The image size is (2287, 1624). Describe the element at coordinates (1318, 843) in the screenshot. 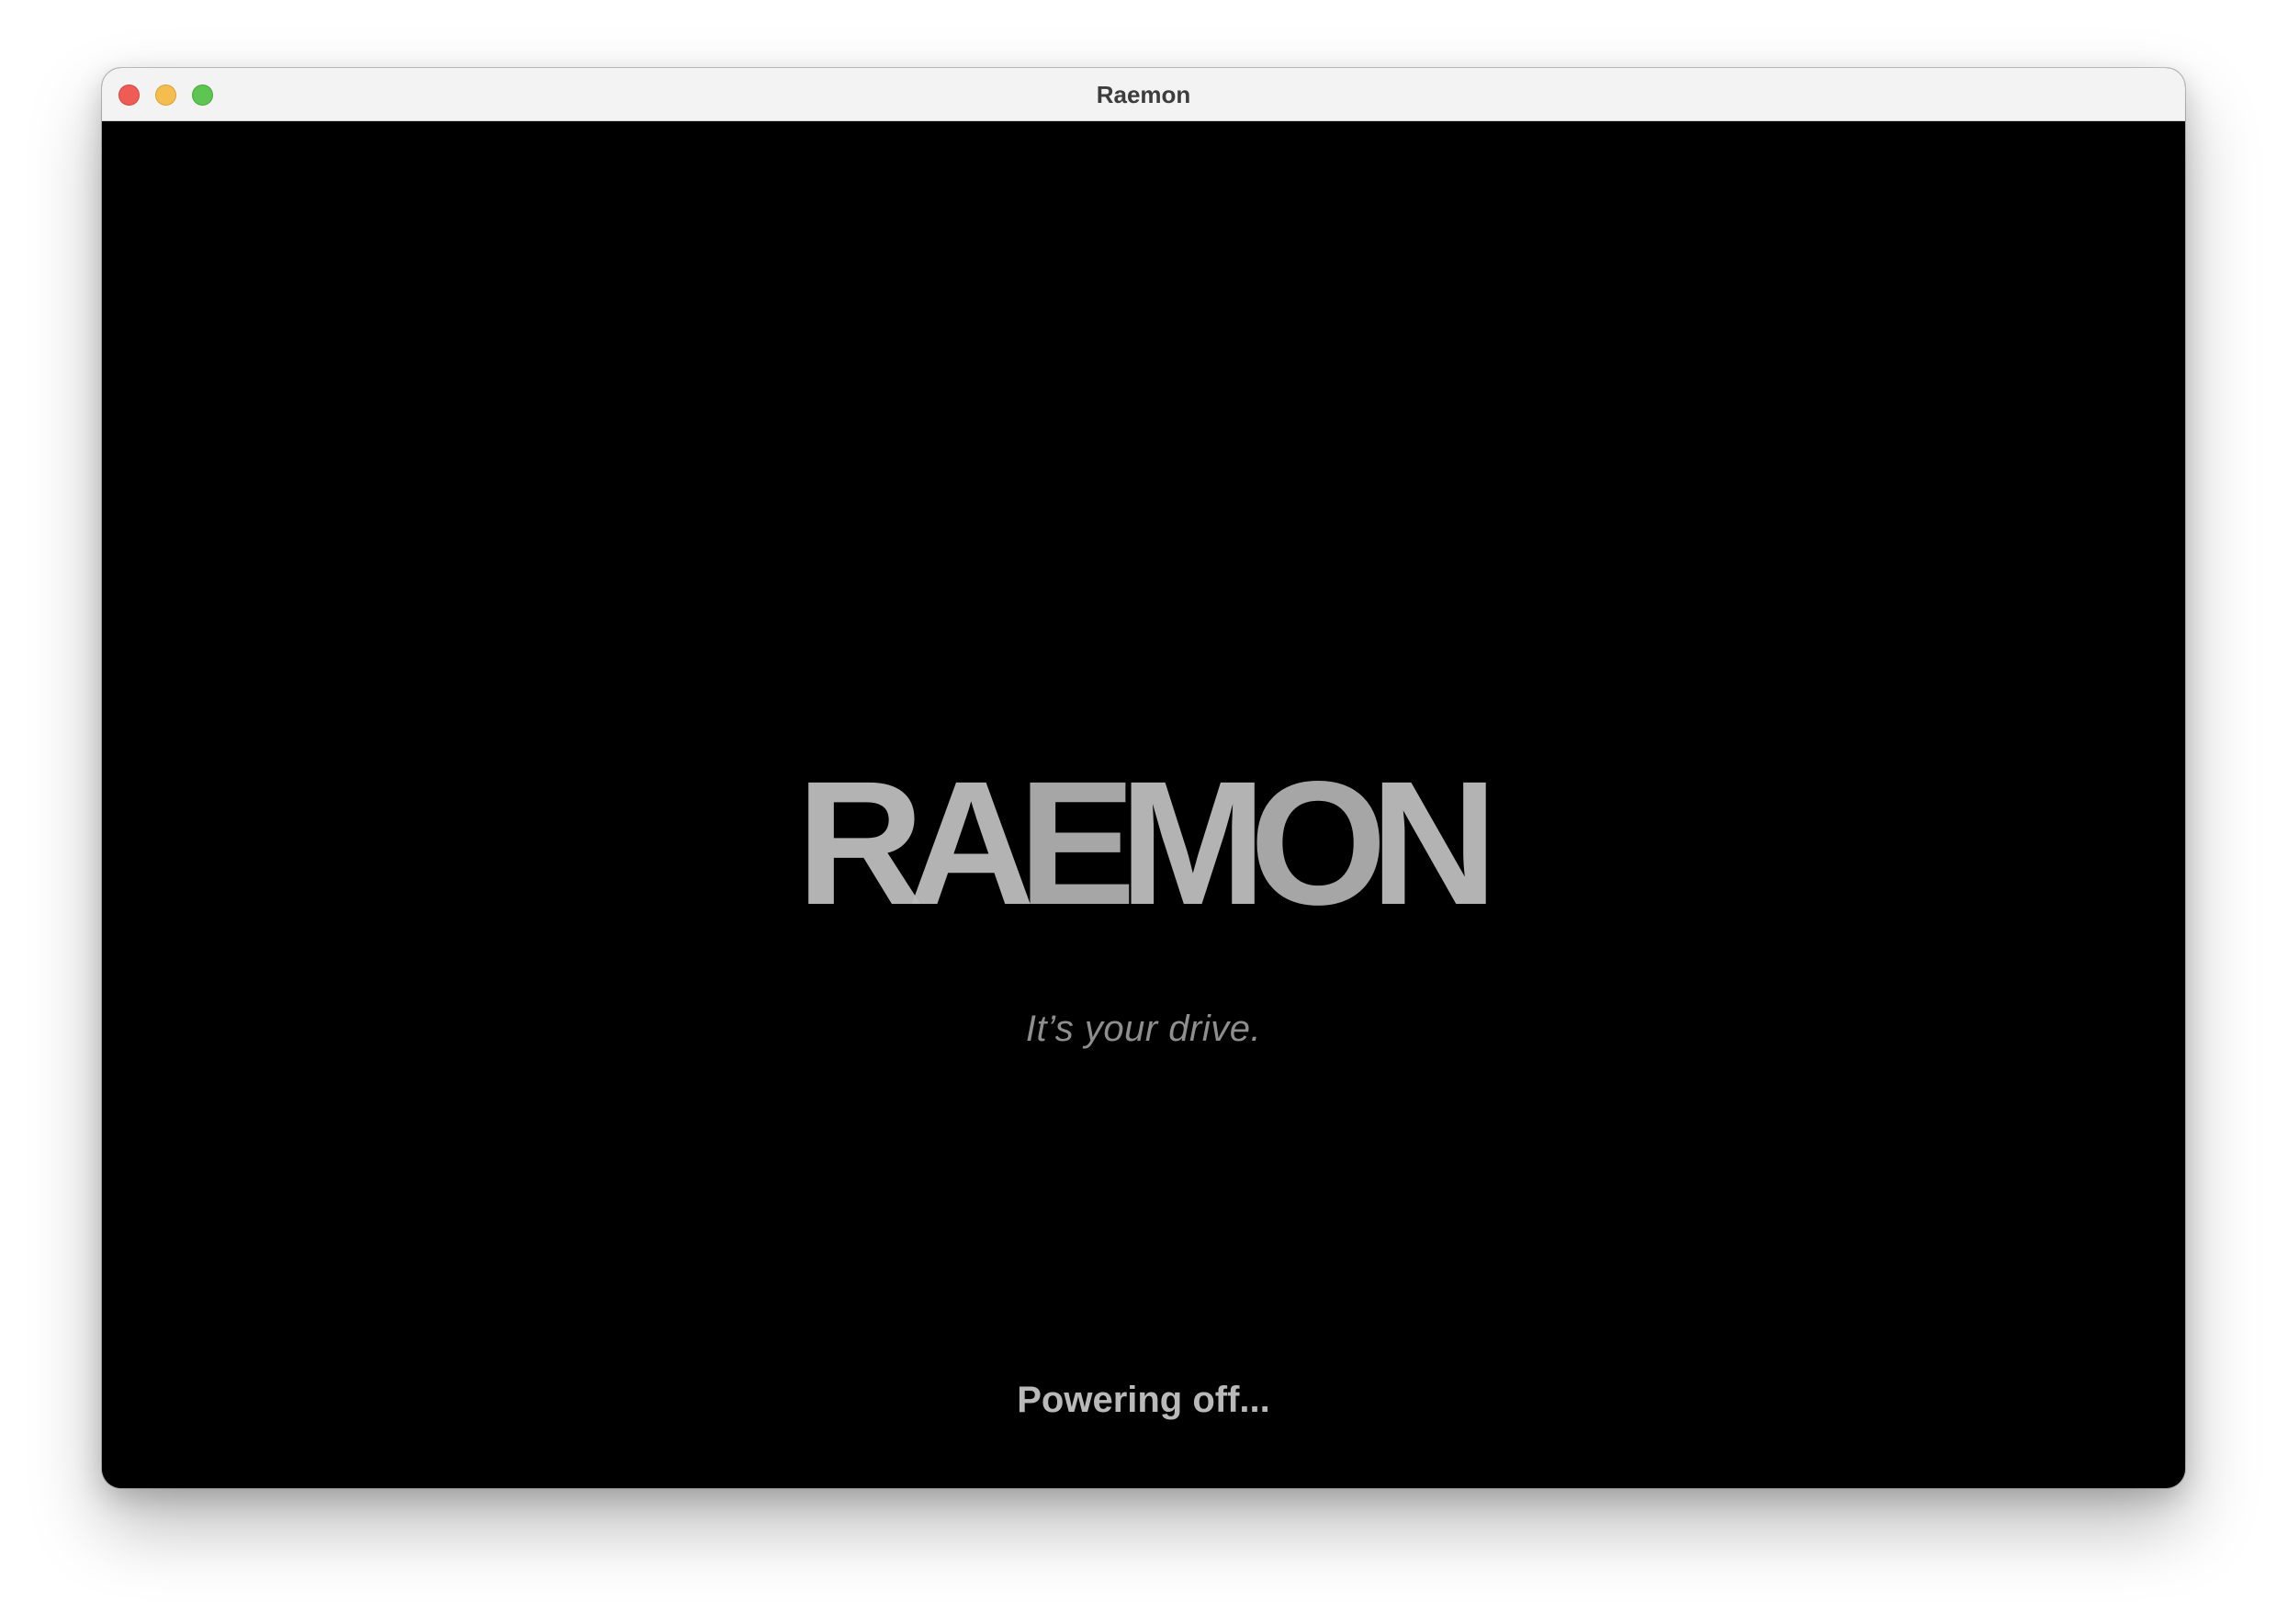

I see `logo-letter: O` at that location.